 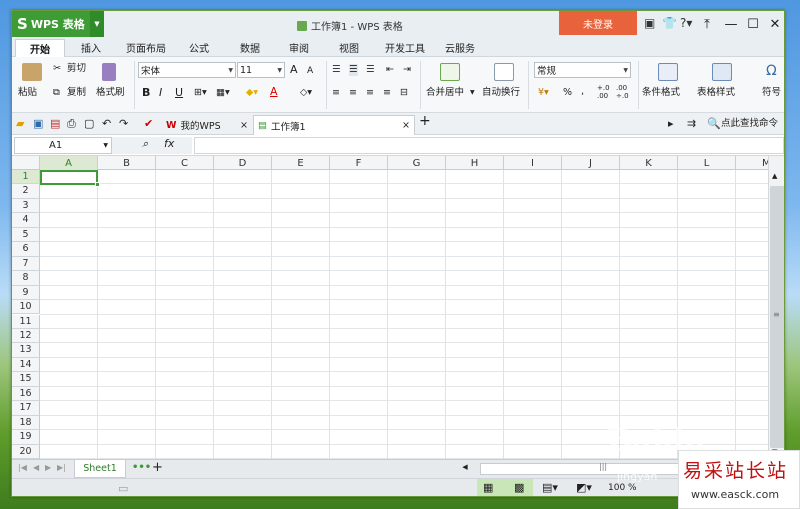 What do you see at coordinates (26, 408) in the screenshot?
I see `row-header: 17` at bounding box center [26, 408].